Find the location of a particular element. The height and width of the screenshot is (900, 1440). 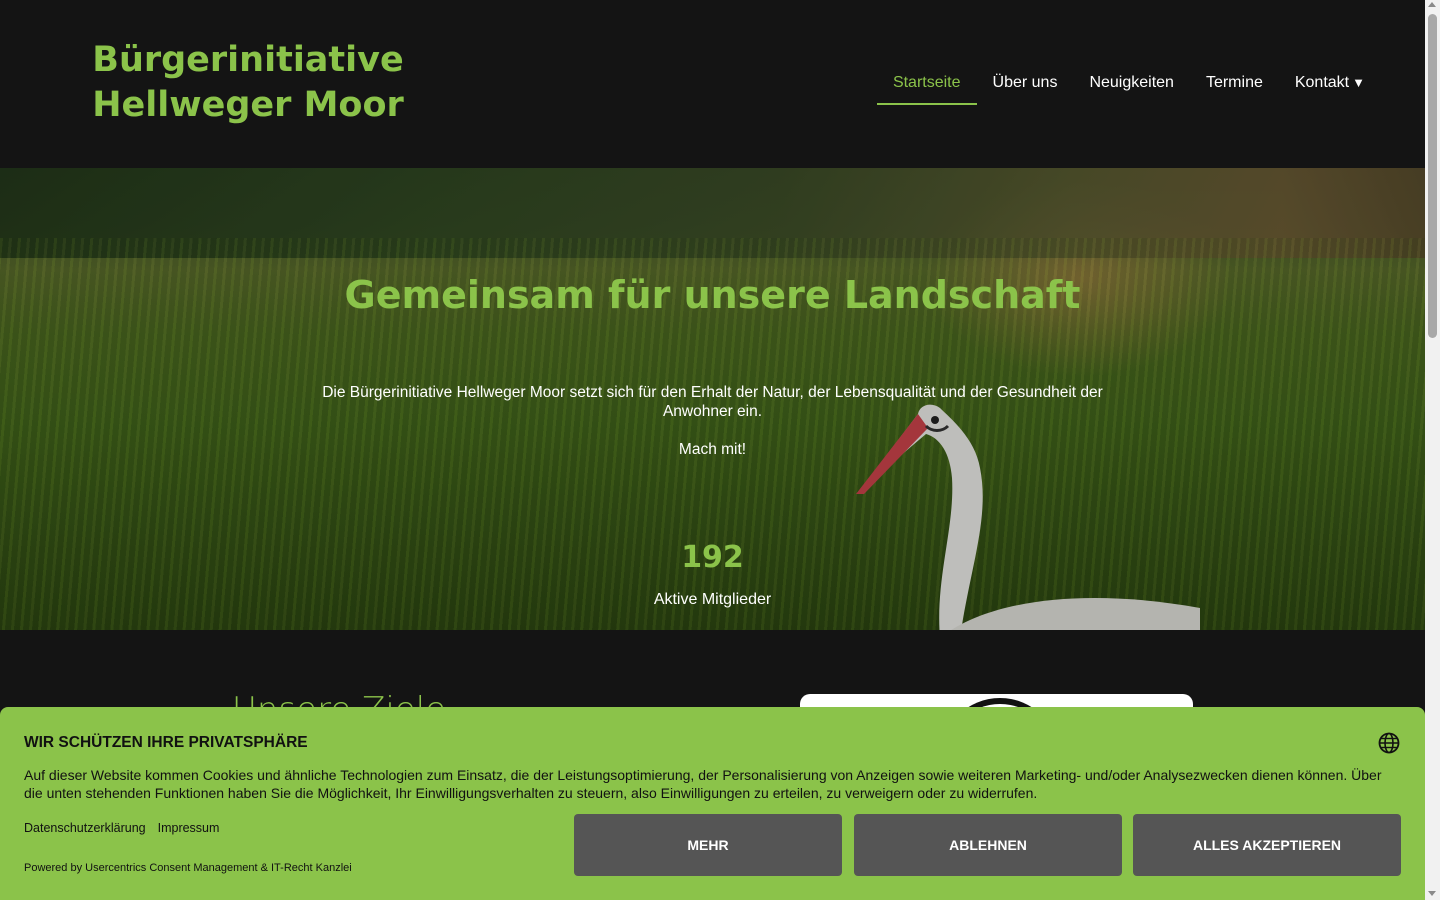

nav-item-kontakt: Kontakt ▼ is located at coordinates (1330, 84).